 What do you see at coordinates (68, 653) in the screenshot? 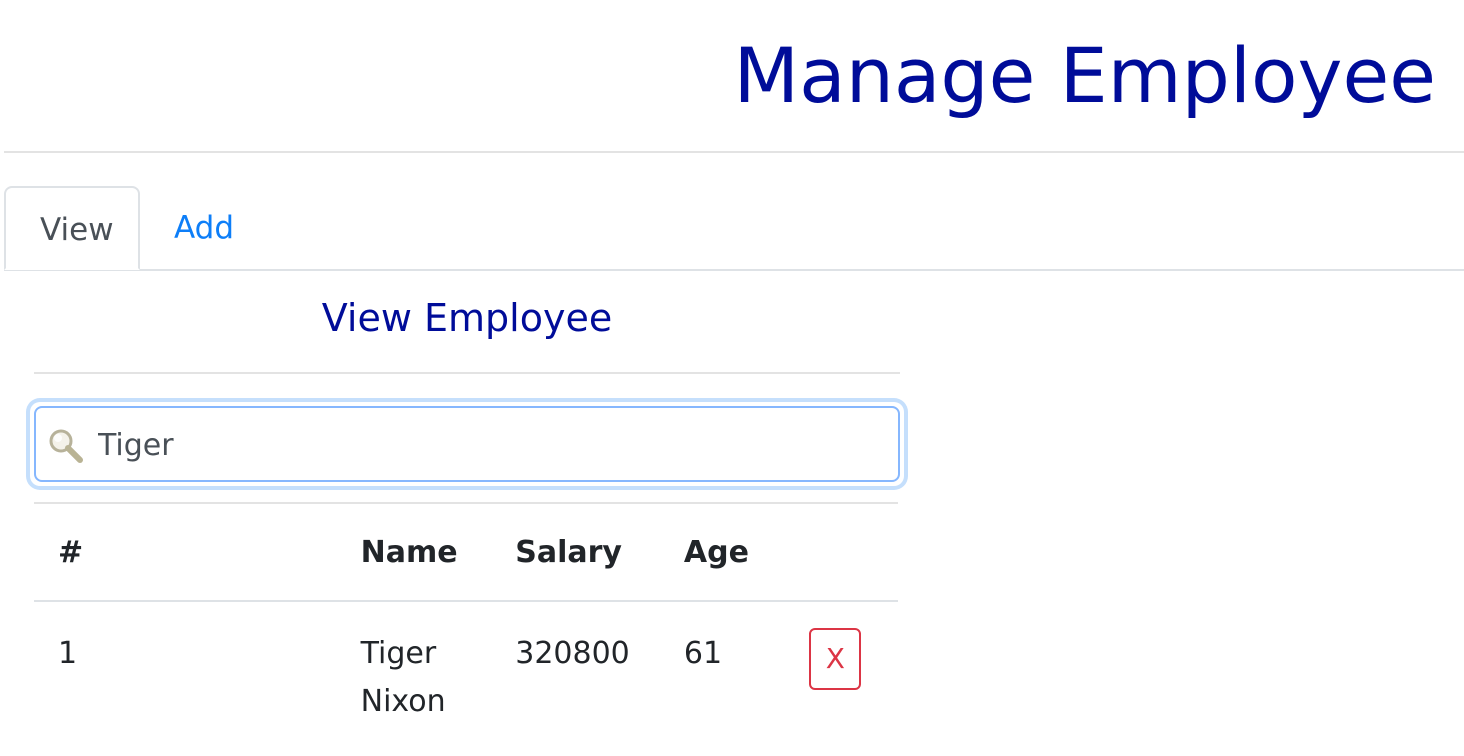
I see `cell-index: 1` at bounding box center [68, 653].